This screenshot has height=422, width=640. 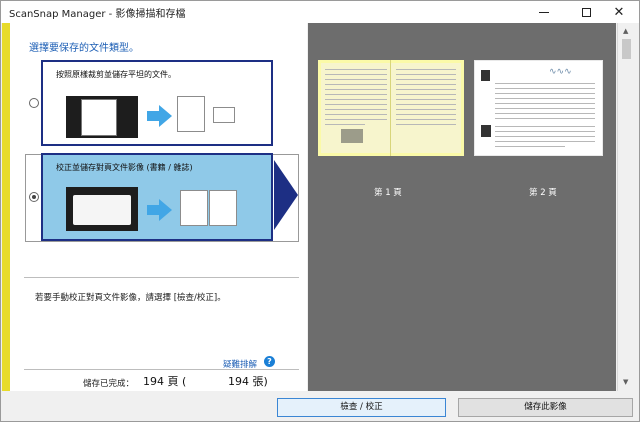 I want to click on flat-document-option: 按照原樣裁剪並儲存平坦的文件。, so click(x=157, y=103).